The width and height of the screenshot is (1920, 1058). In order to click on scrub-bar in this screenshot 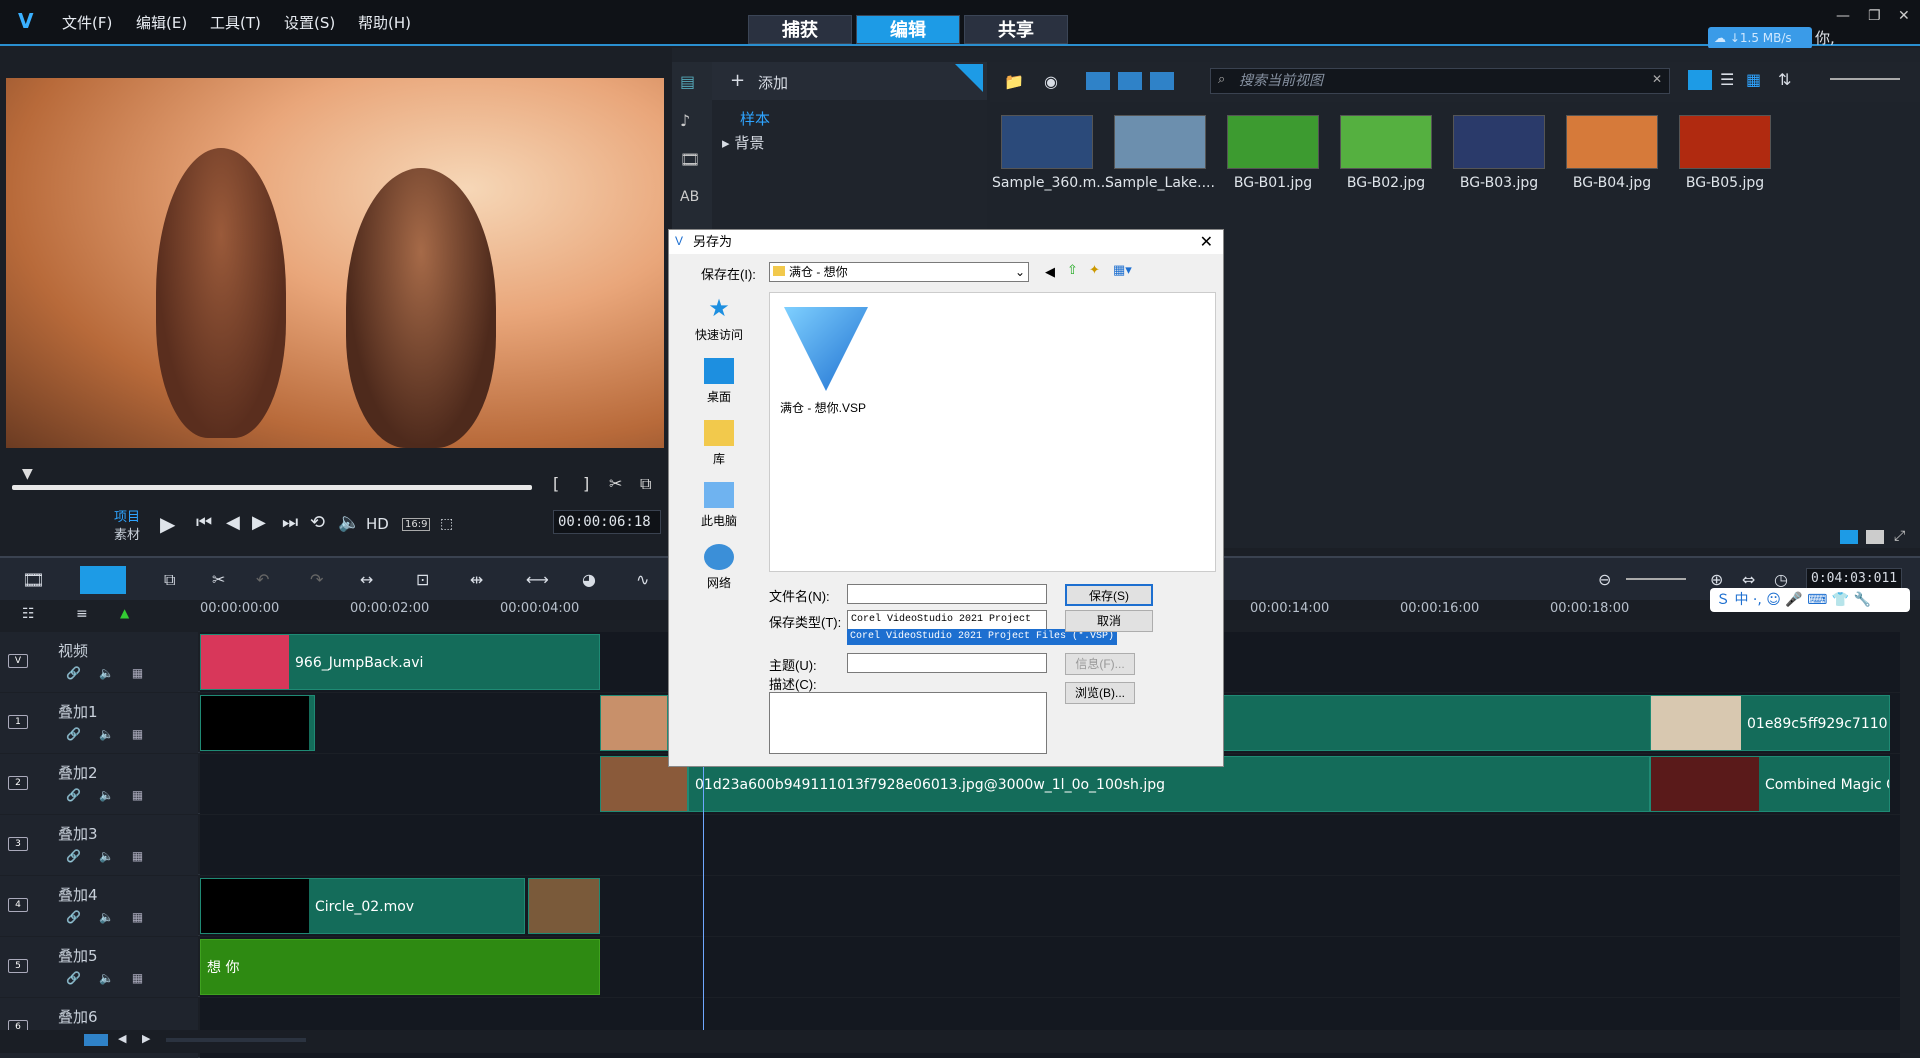, I will do `click(272, 487)`.